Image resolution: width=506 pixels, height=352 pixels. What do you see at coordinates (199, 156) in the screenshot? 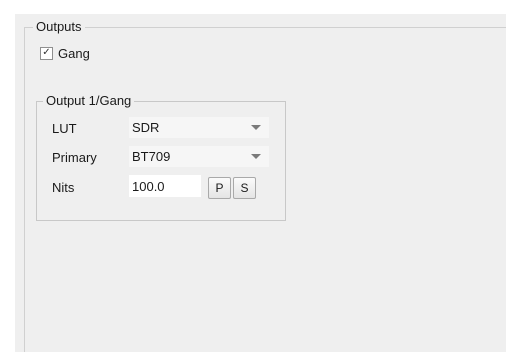
I see `primary-dropdown: BT709` at bounding box center [199, 156].